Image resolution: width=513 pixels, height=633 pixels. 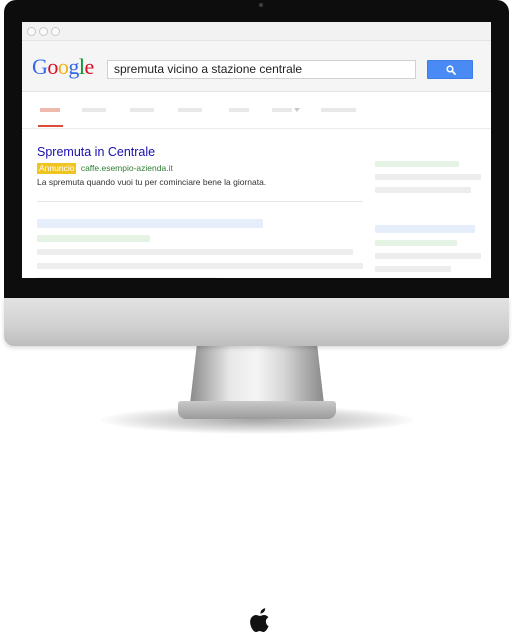 What do you see at coordinates (31, 31) in the screenshot?
I see `close-window-button` at bounding box center [31, 31].